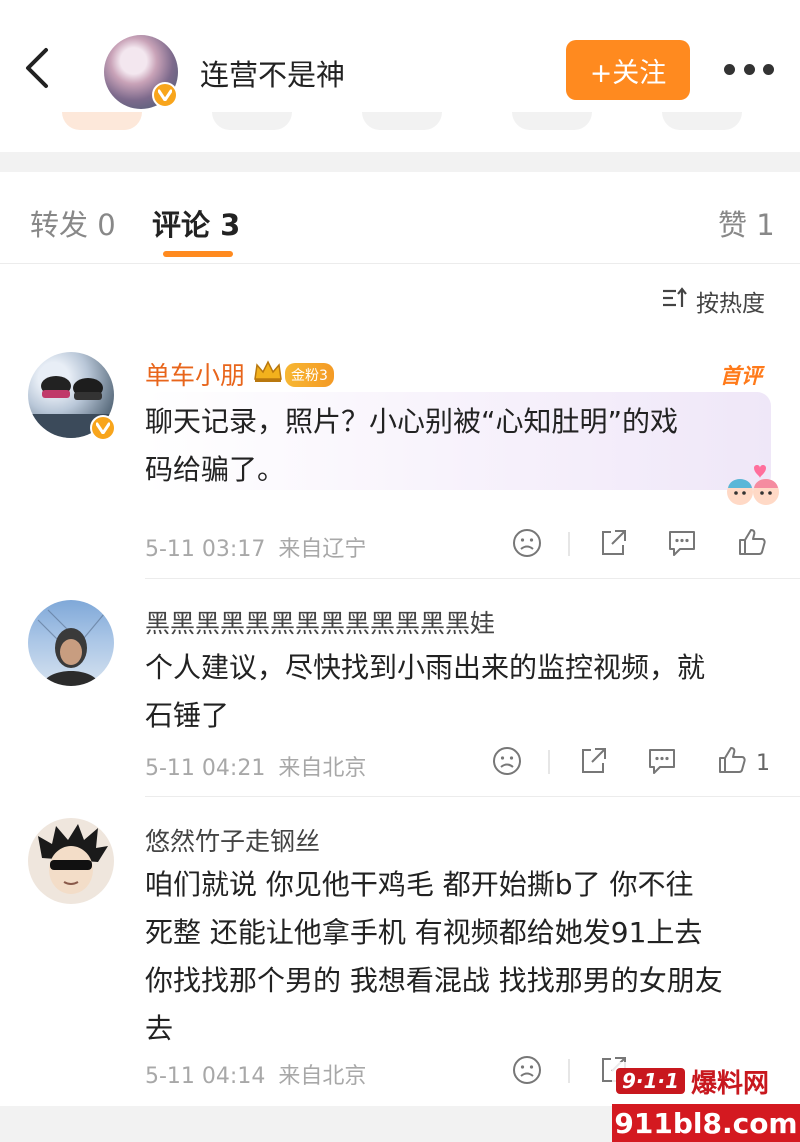  I want to click on comment-meta: 5-11 03:17 来自辽宁, so click(255, 547).